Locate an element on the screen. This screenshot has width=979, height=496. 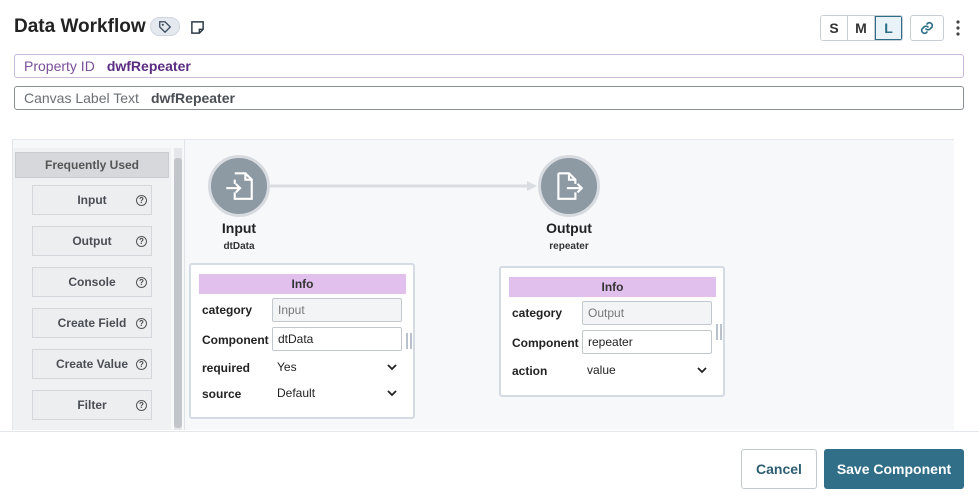
dialog-footer: Cancel Save Component is located at coordinates (489, 463).